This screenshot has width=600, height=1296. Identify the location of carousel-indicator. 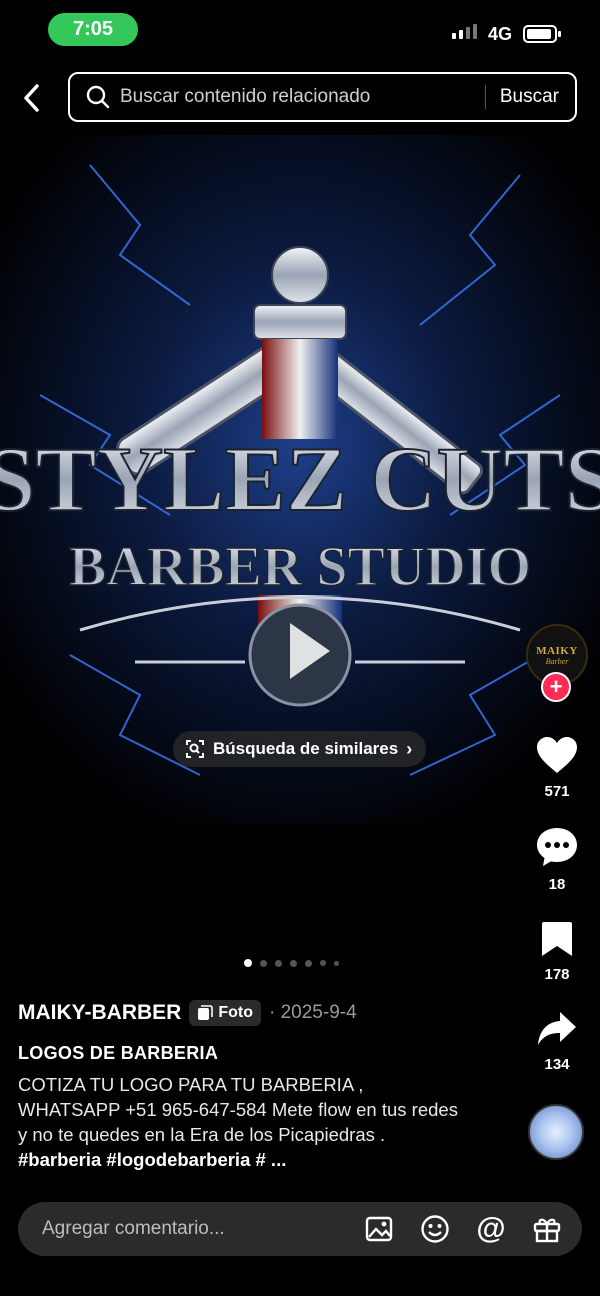
(291, 963).